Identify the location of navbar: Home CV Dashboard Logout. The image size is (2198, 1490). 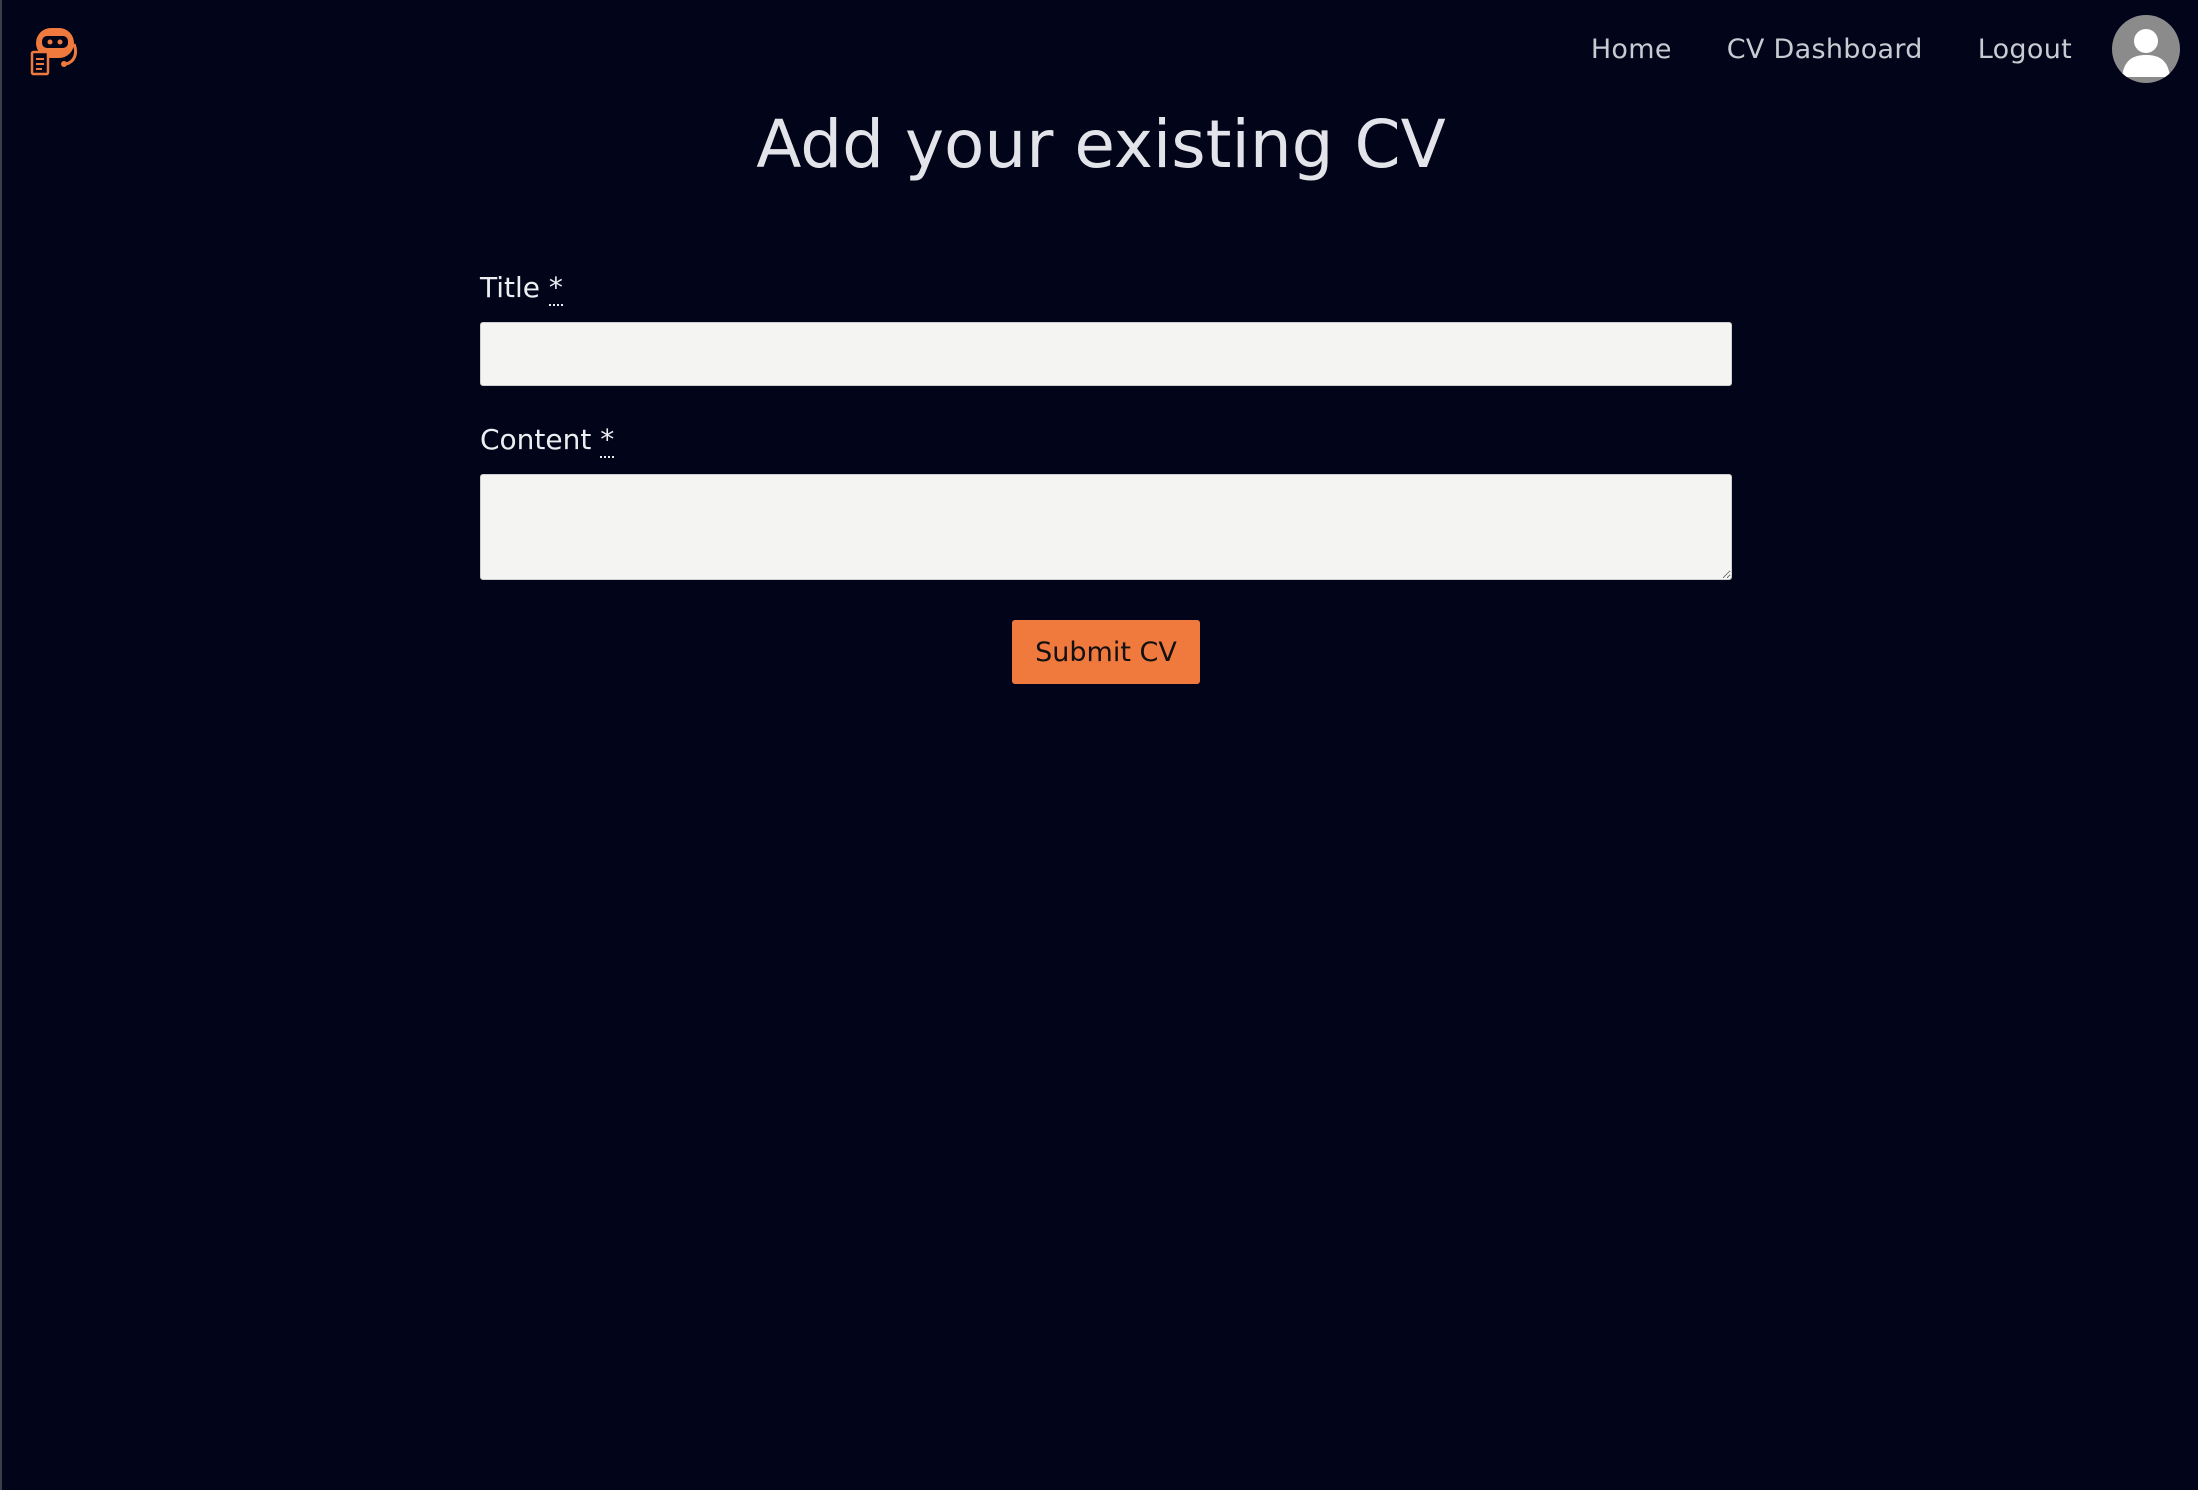
(1100, 50).